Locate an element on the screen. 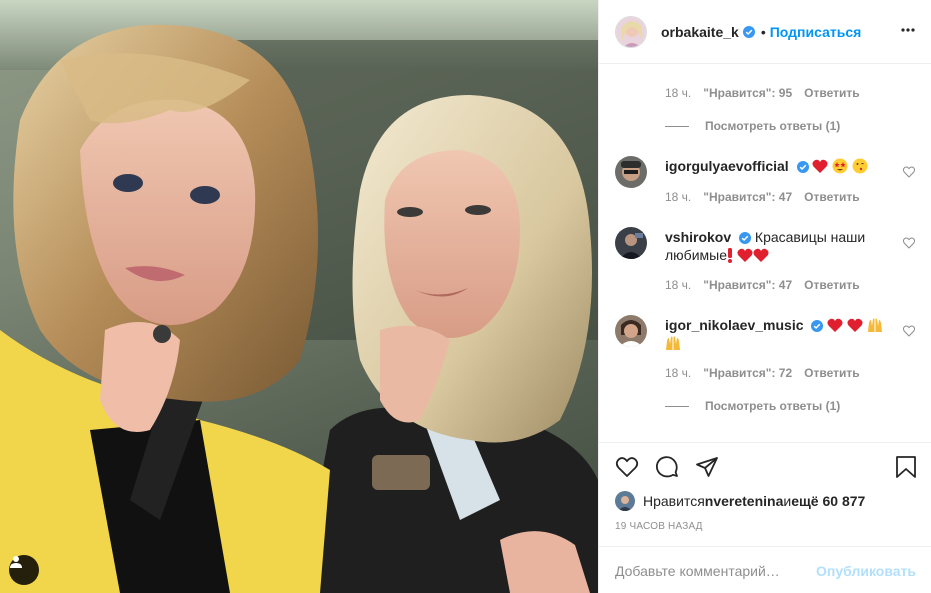  comment-text: vshirokov Красавицы наши любимые is located at coordinates (780, 246).